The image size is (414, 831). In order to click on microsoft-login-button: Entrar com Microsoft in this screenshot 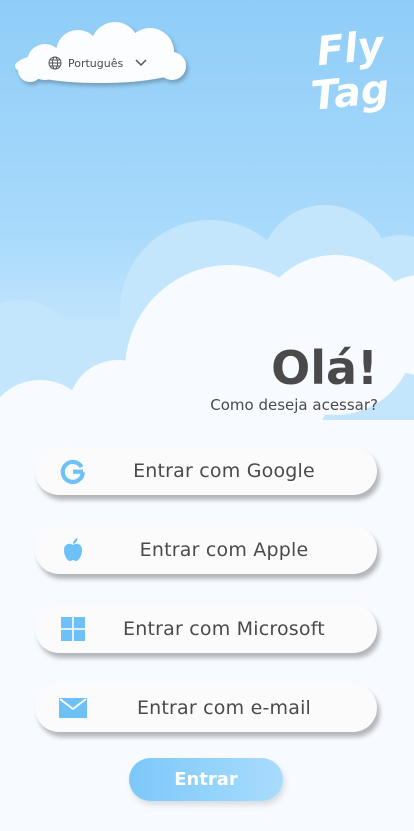, I will do `click(206, 629)`.